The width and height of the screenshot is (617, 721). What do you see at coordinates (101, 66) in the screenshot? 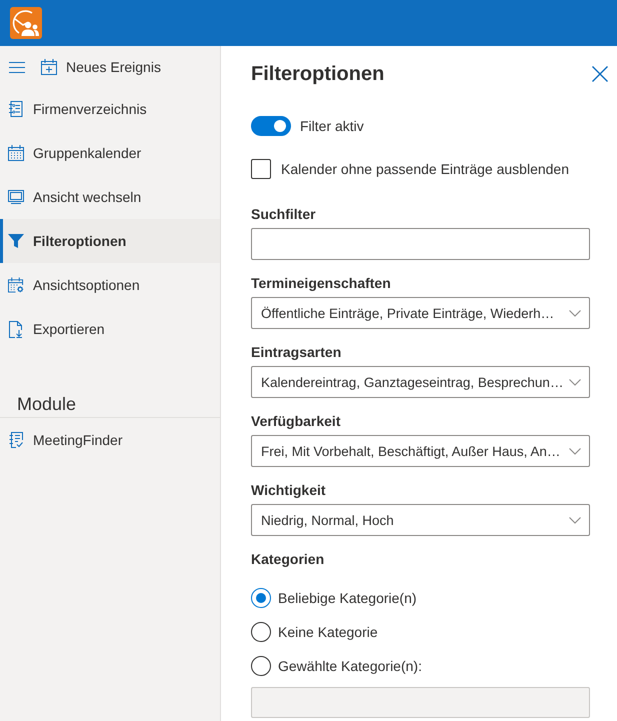
I see `new-event-button: Neues Ereignis` at bounding box center [101, 66].